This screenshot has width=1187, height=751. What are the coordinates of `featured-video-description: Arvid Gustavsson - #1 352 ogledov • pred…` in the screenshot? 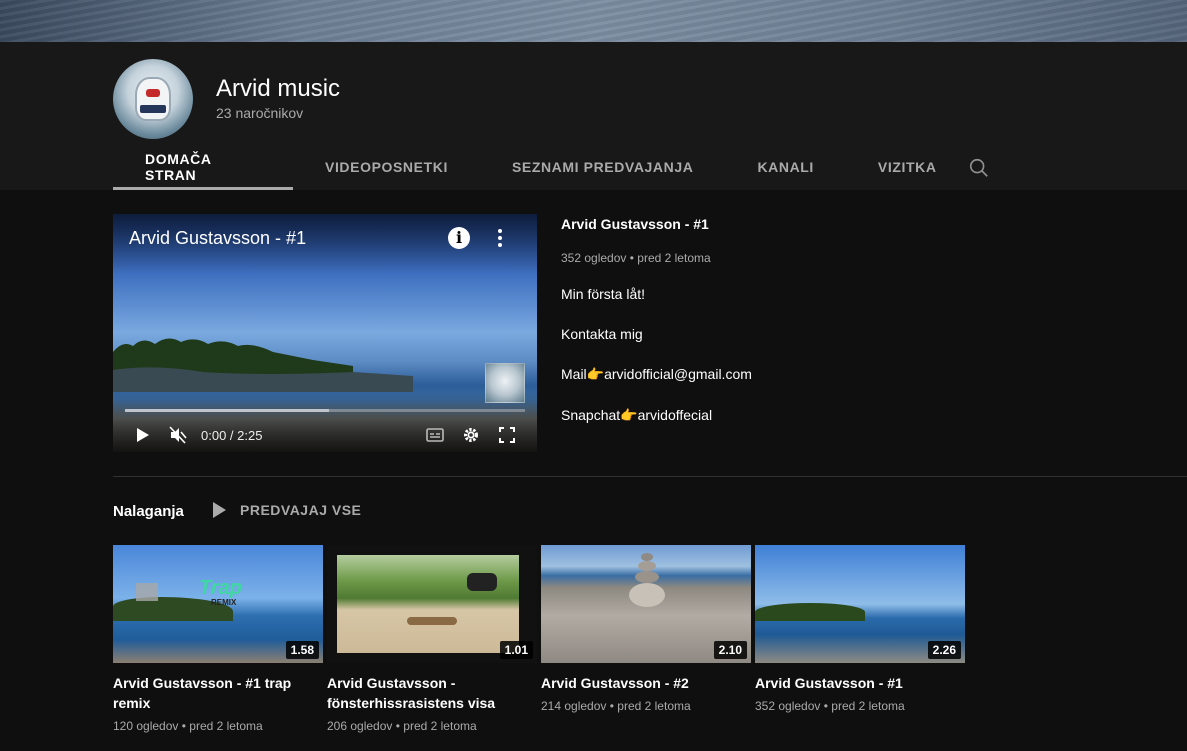 It's located at (841, 320).